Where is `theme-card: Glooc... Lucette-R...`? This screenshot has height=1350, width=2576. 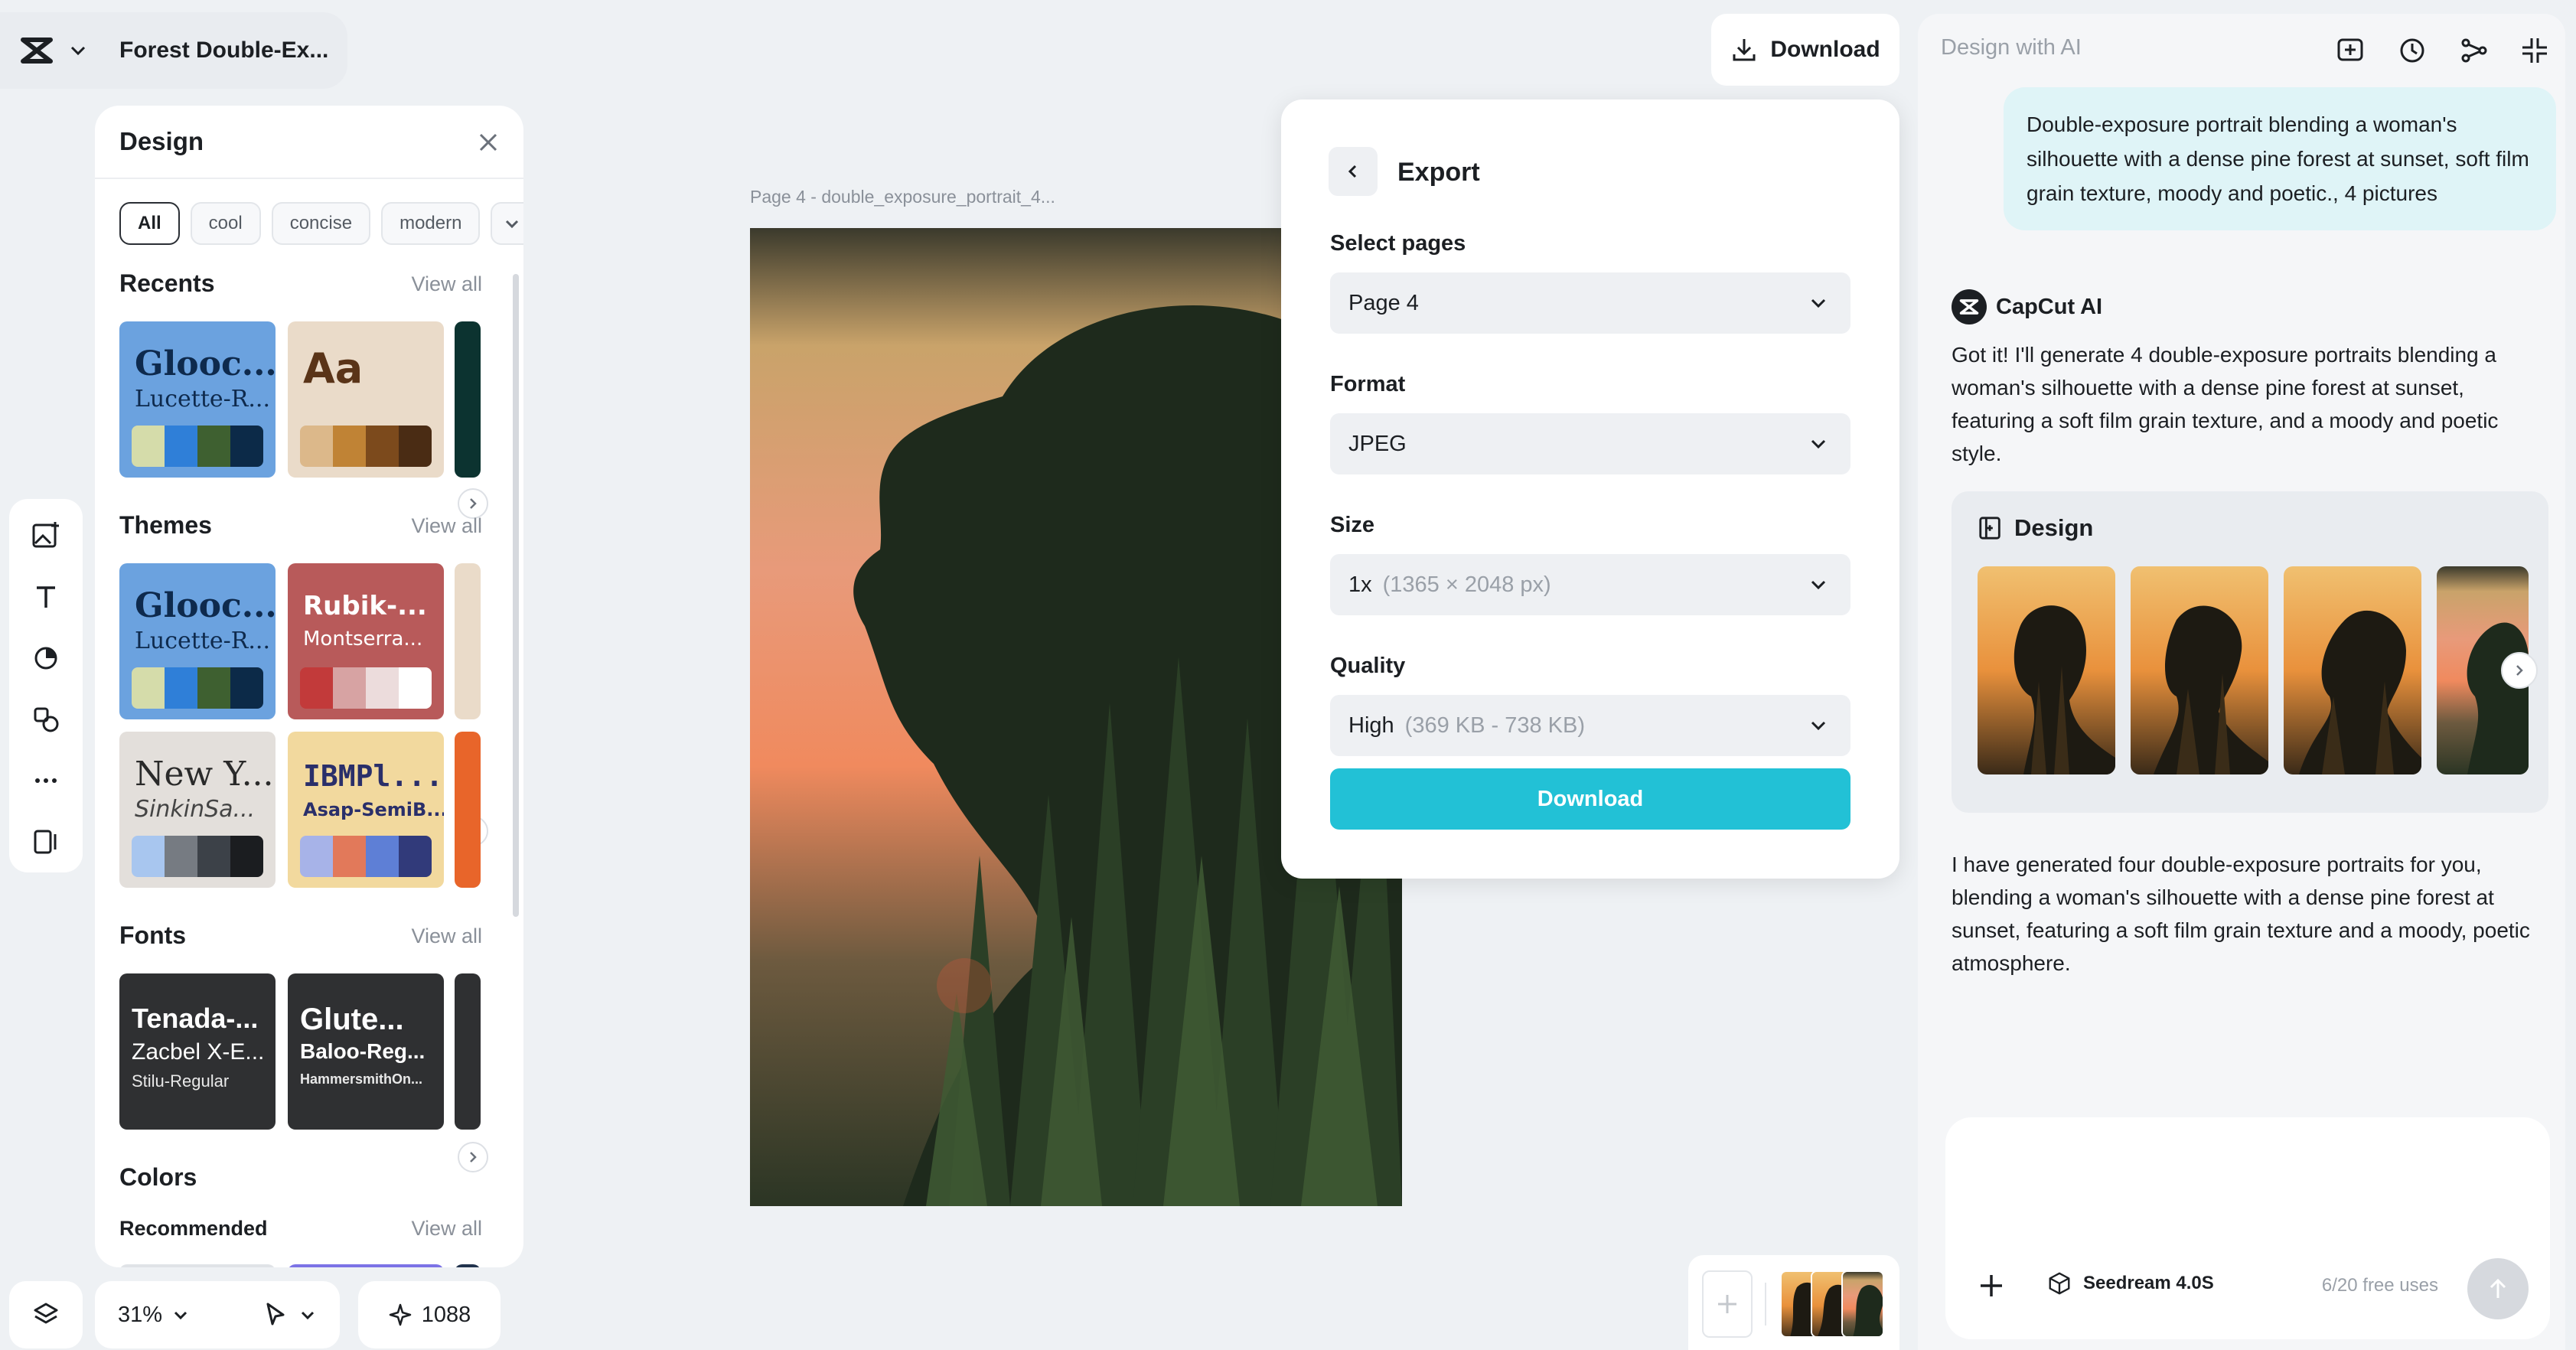
theme-card: Glooc... Lucette-R... is located at coordinates (198, 641).